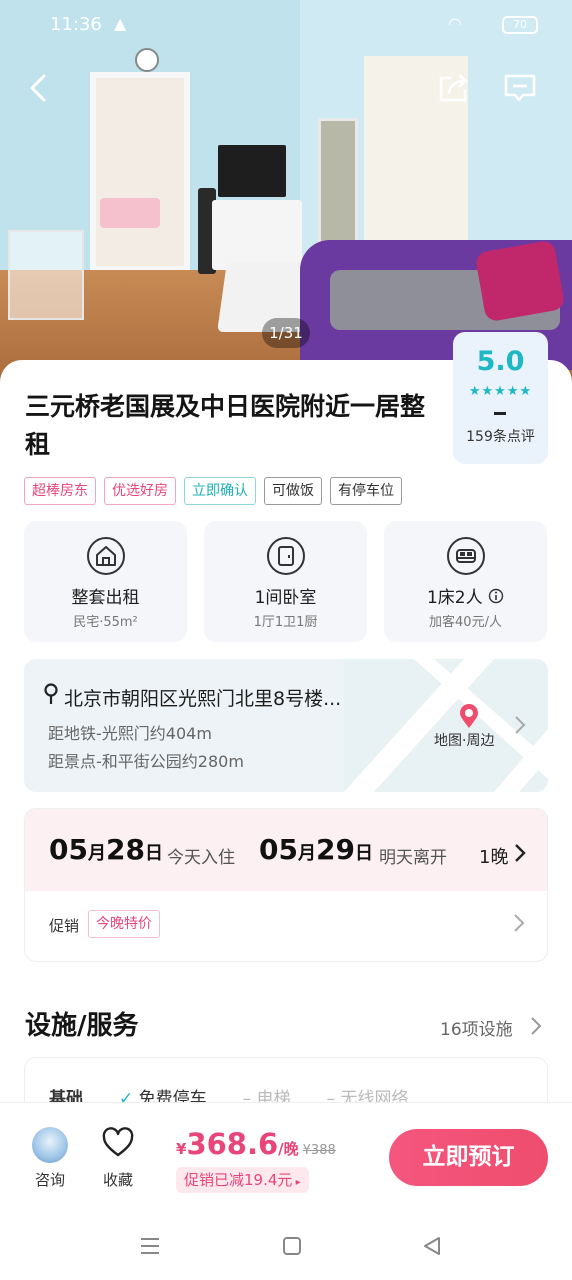 This screenshot has height=1280, width=572. I want to click on photo-counter: 1/31, so click(286, 333).